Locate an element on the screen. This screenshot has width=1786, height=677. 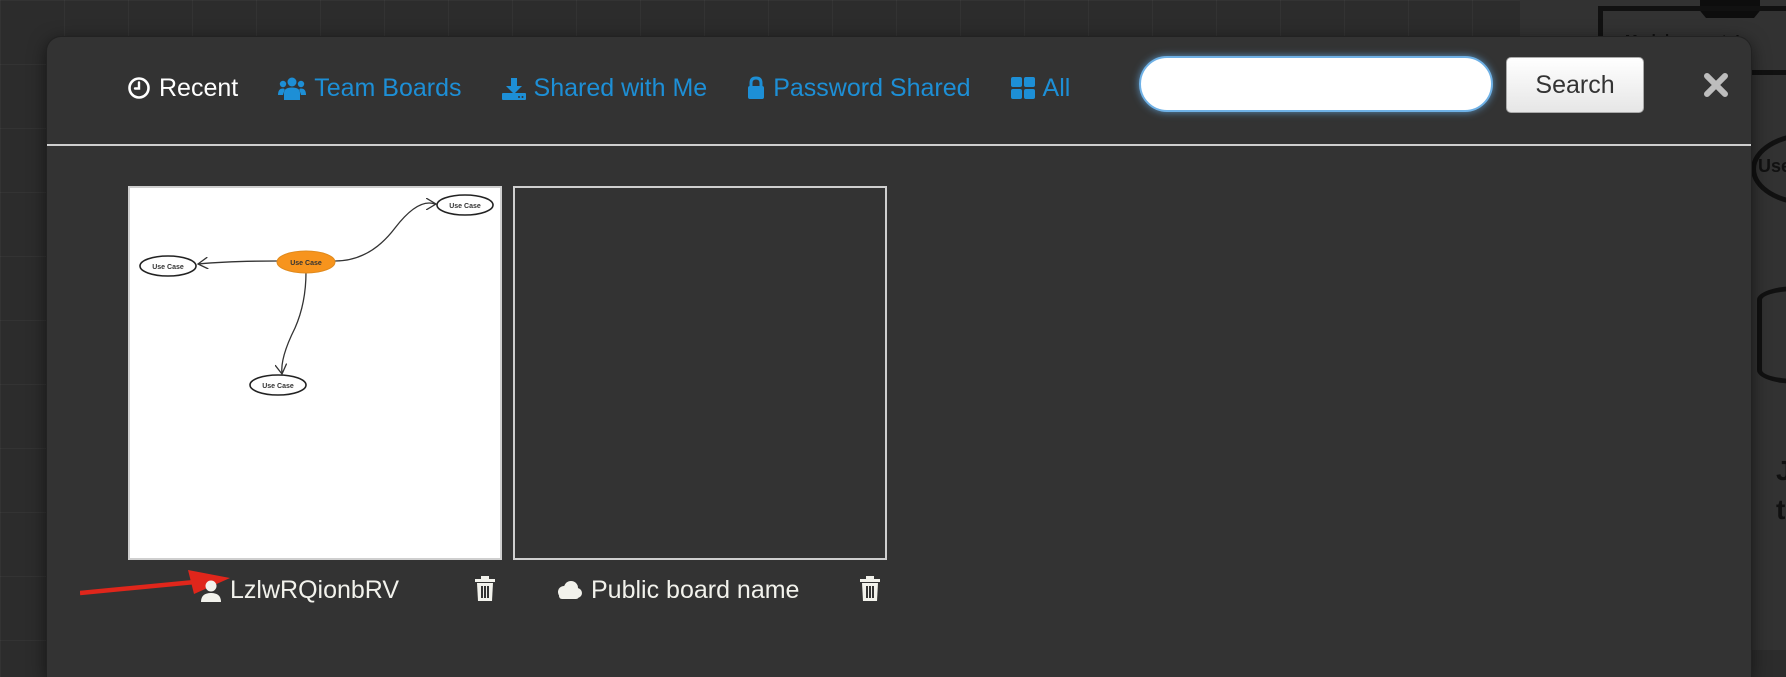
tab-shared-with-me: Shared with Me is located at coordinates (604, 88).